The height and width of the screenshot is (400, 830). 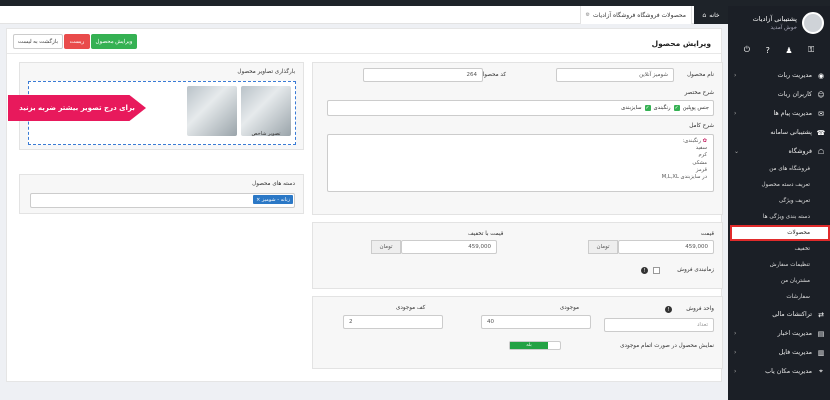 I want to click on sidebar-item-files: ▥ مدیریت فایل ‹, so click(x=779, y=352).